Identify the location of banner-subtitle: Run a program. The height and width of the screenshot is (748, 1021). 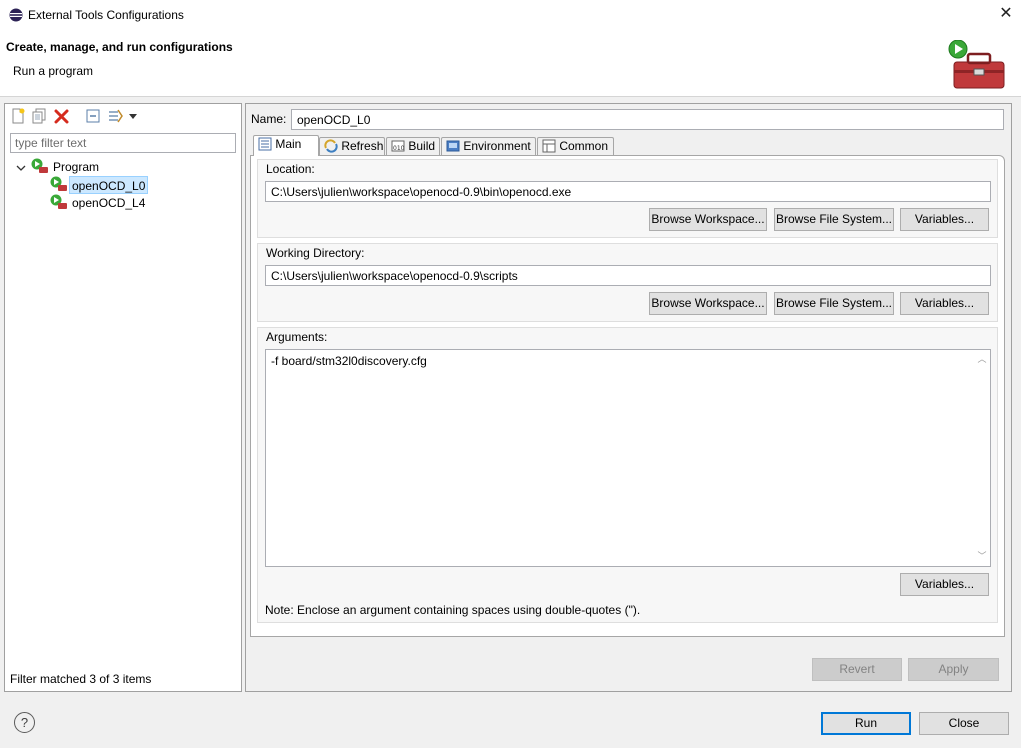
(53, 71).